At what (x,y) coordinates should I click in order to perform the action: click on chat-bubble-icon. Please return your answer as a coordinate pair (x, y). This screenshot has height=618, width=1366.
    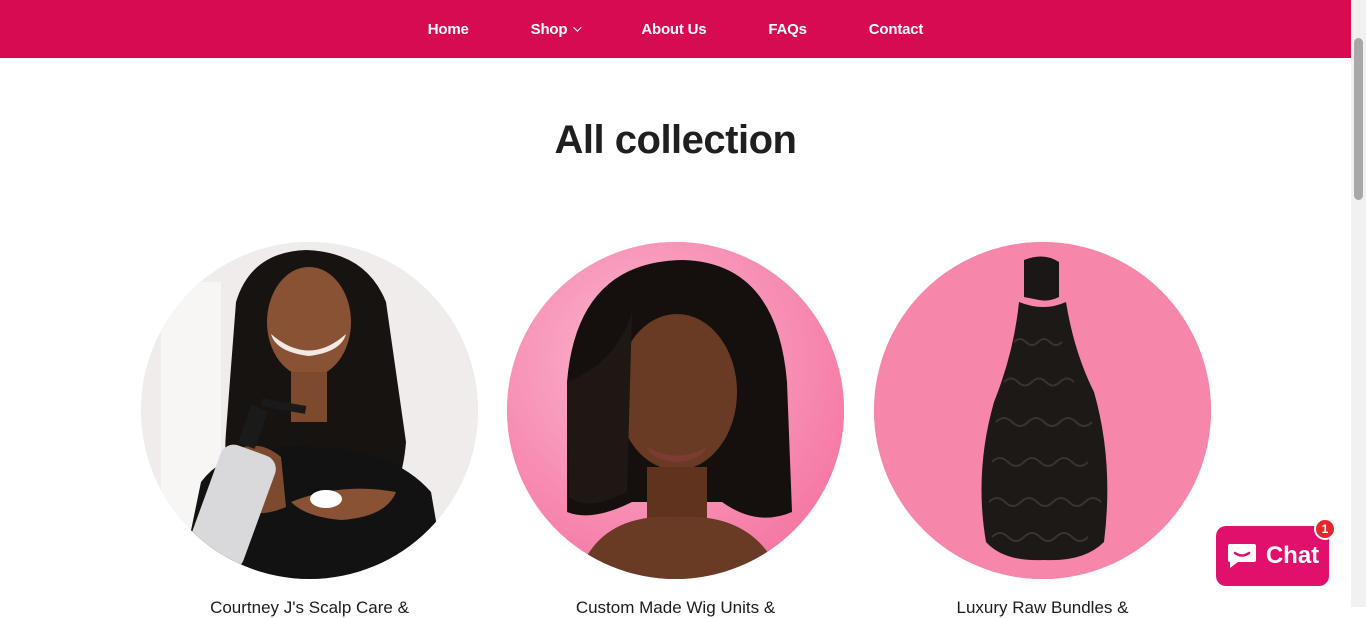
    Looking at the image, I should click on (1241, 556).